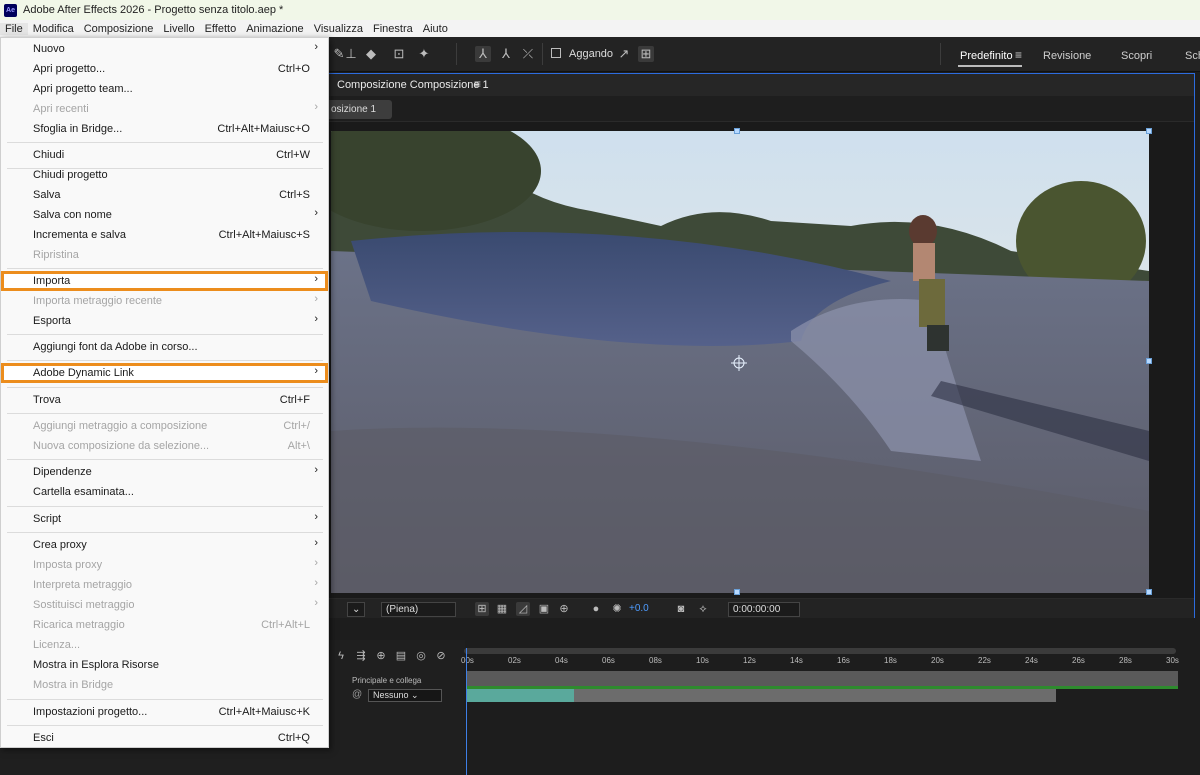 Image resolution: width=1200 pixels, height=775 pixels. What do you see at coordinates (165, 532) in the screenshot?
I see `menu-separator` at bounding box center [165, 532].